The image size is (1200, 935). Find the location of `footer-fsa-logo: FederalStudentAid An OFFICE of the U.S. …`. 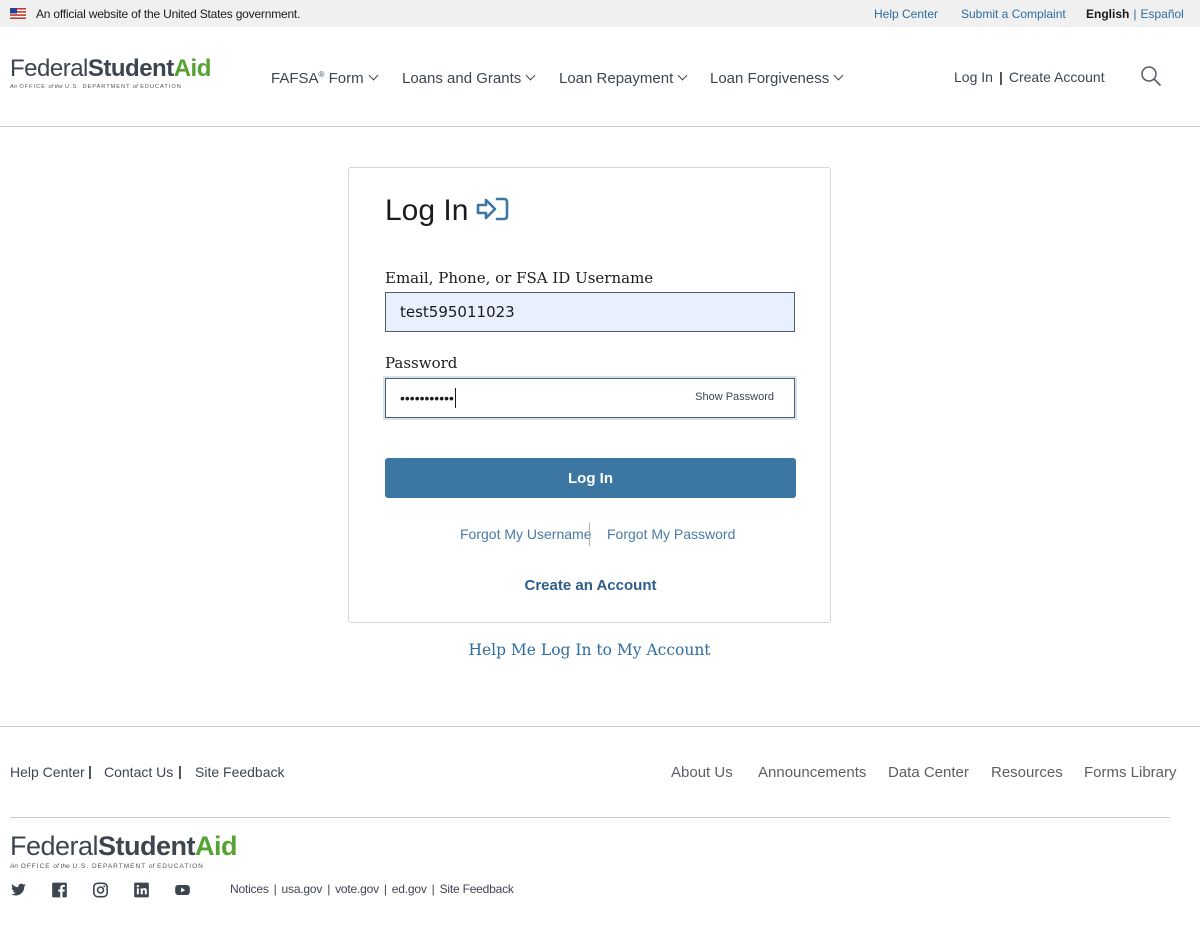

footer-fsa-logo: FederalStudentAid An OFFICE of the U.S. … is located at coordinates (124, 851).